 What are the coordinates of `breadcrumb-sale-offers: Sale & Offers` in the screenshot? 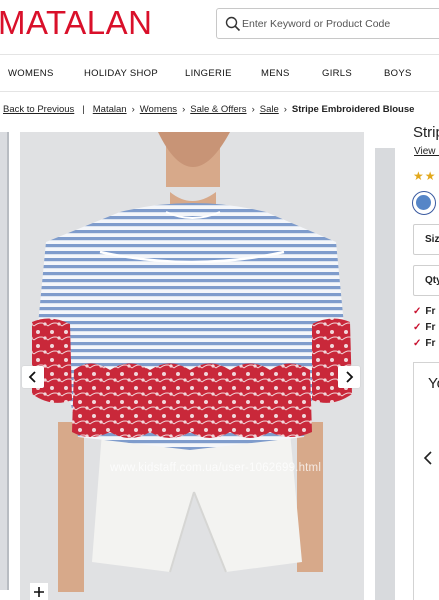 It's located at (218, 109).